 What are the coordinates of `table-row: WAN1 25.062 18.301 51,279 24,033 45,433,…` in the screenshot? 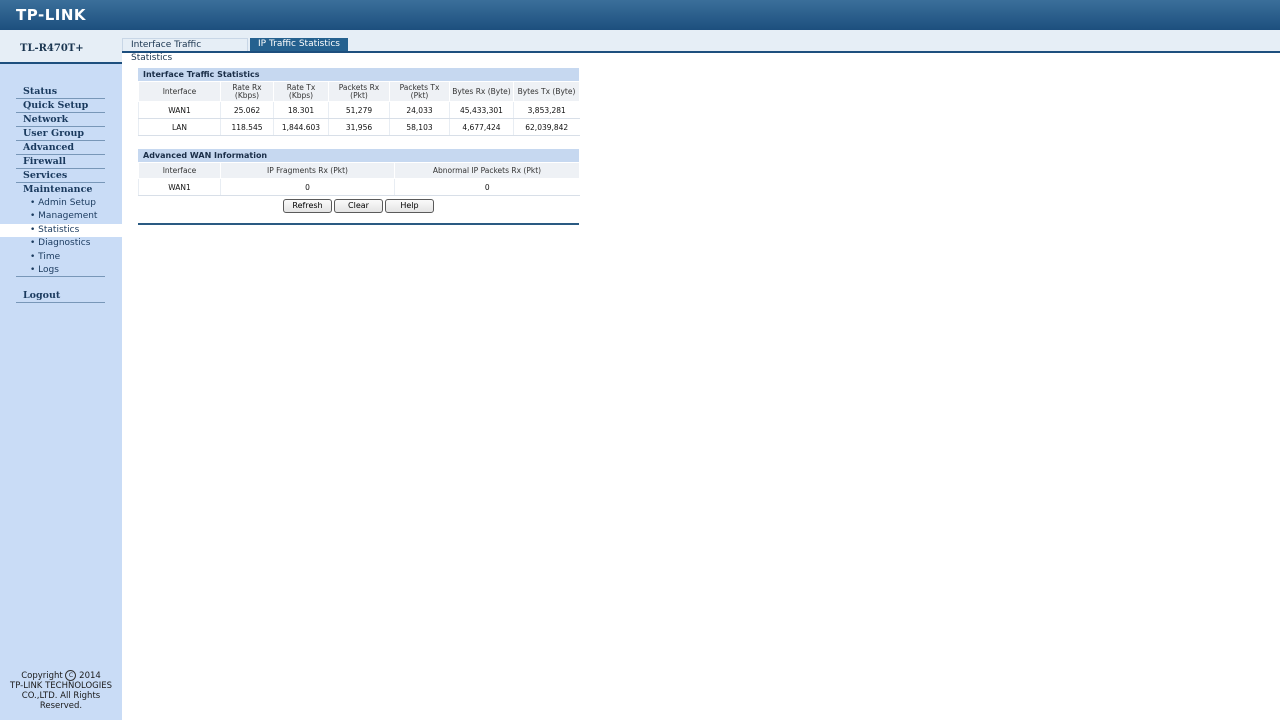 It's located at (359, 110).